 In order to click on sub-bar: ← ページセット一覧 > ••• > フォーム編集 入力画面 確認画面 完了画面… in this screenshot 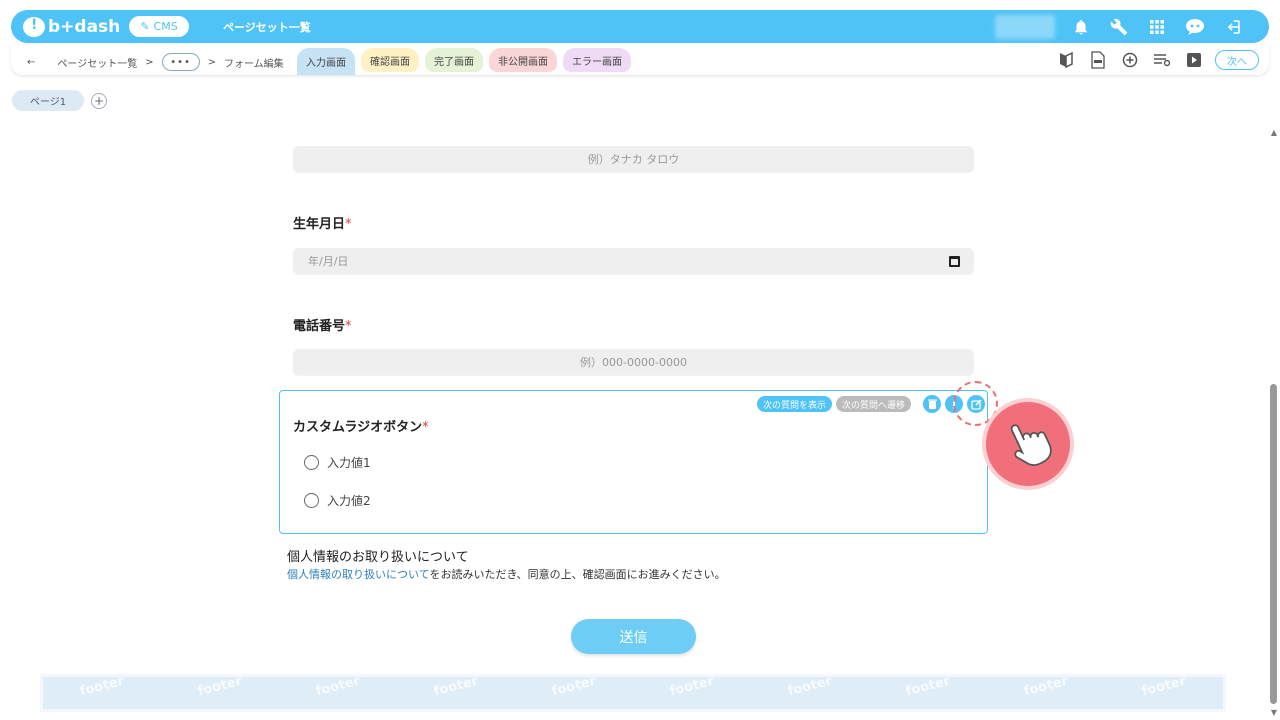, I will do `click(640, 60)`.